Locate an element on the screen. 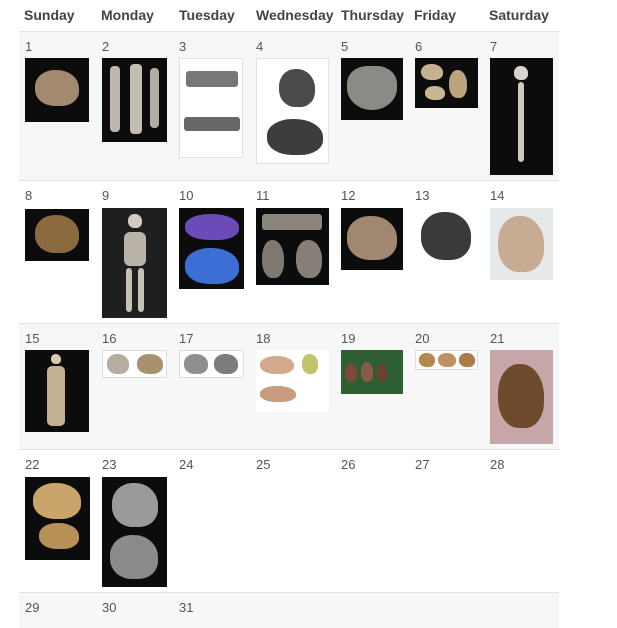  day-number: 25 is located at coordinates (263, 464).